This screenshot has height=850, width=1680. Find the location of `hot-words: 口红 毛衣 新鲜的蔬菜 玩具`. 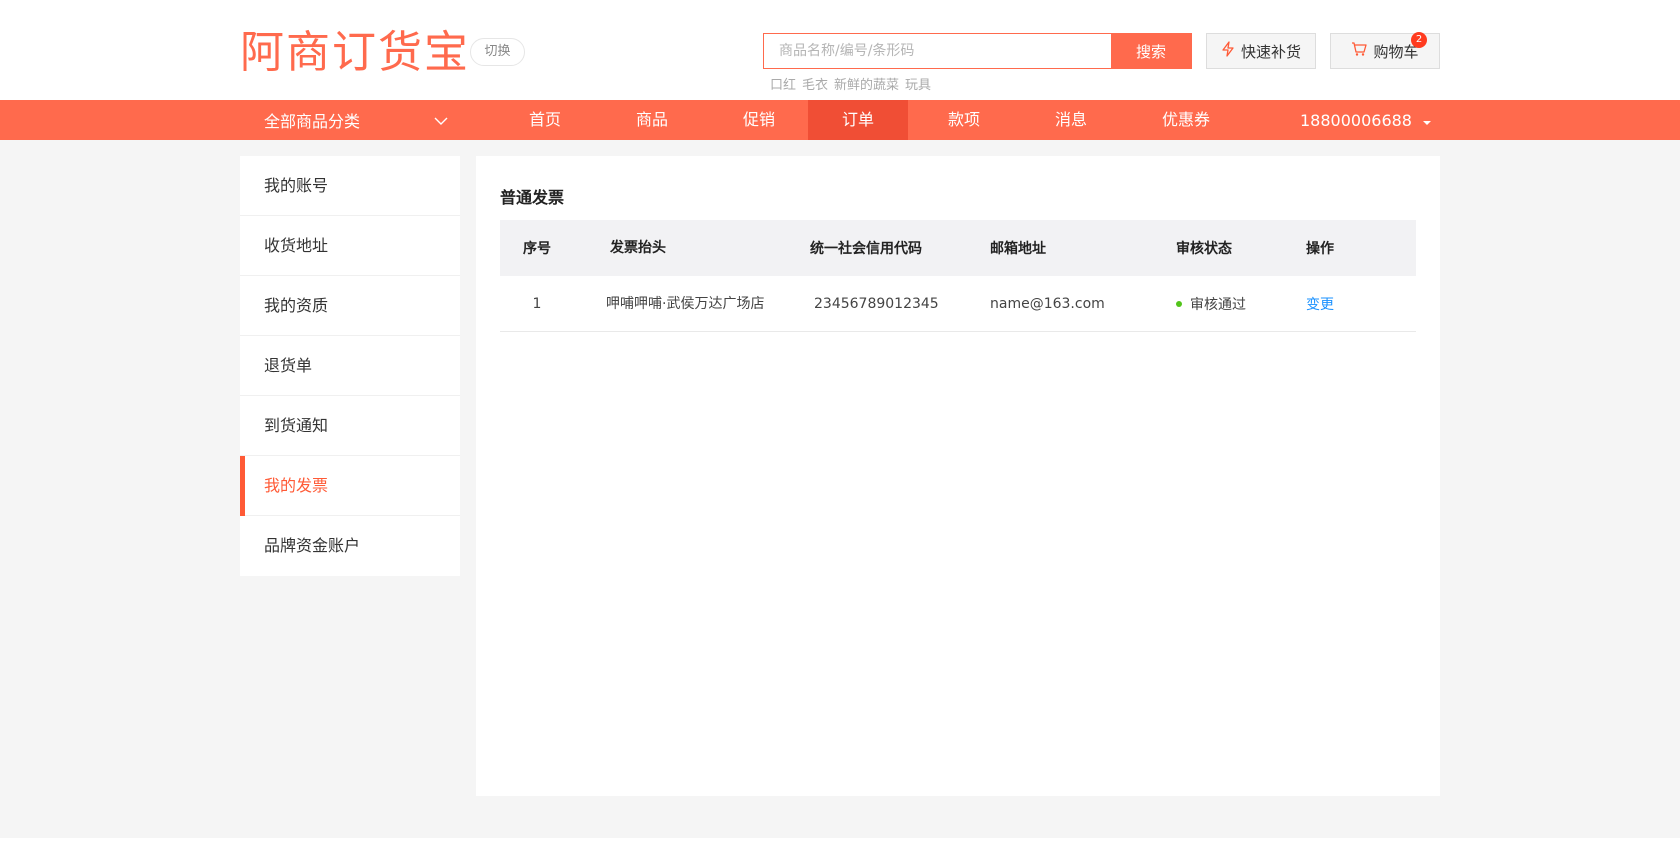

hot-words: 口红 毛衣 新鲜的蔬菜 玩具 is located at coordinates (850, 83).